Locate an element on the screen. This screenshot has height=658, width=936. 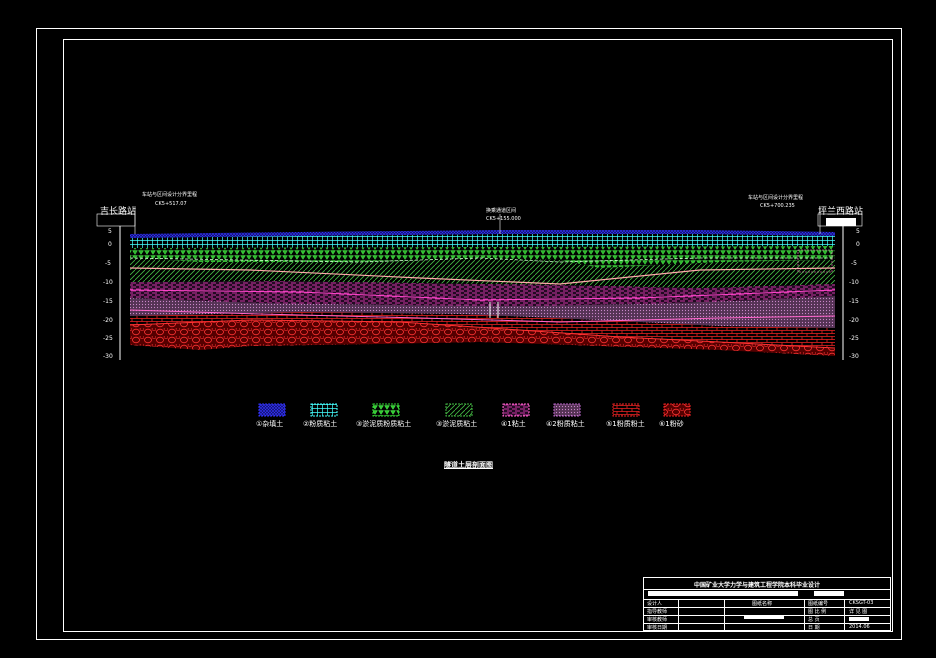
note-left-2: CK5+517.07 is located at coordinates (171, 204).